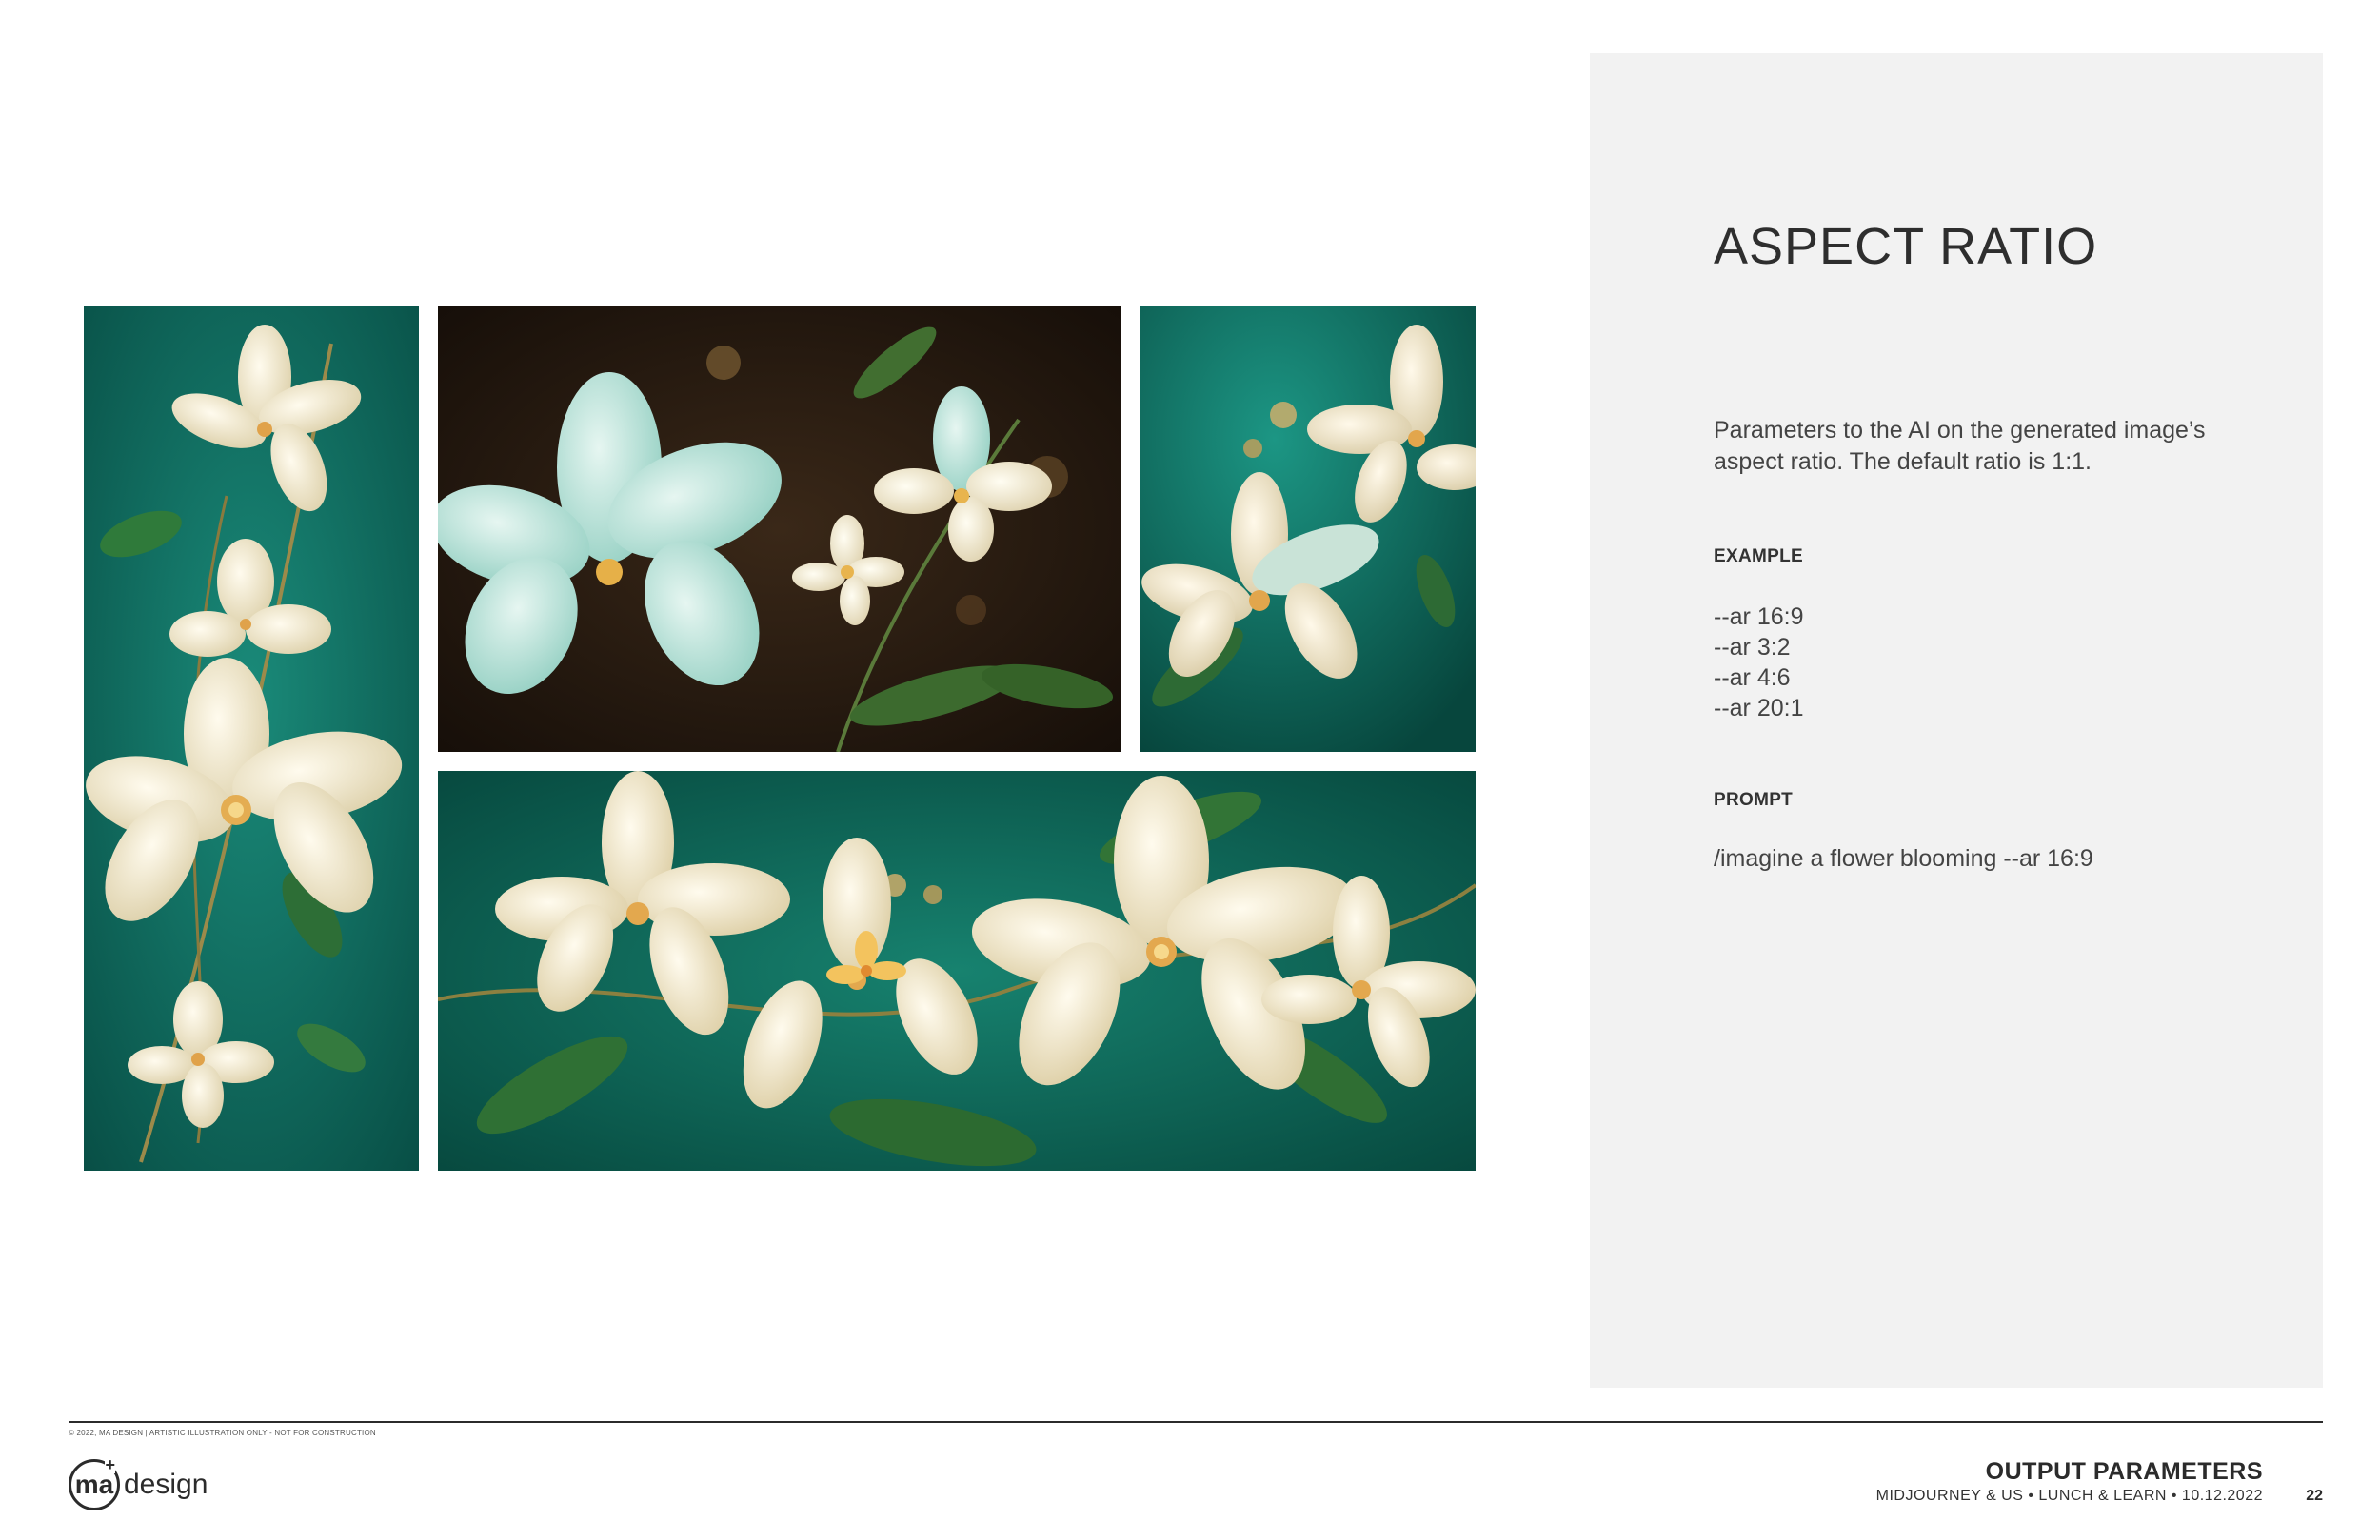 Image resolution: width=2380 pixels, height=1540 pixels. I want to click on logo-wordmark: design, so click(166, 1484).